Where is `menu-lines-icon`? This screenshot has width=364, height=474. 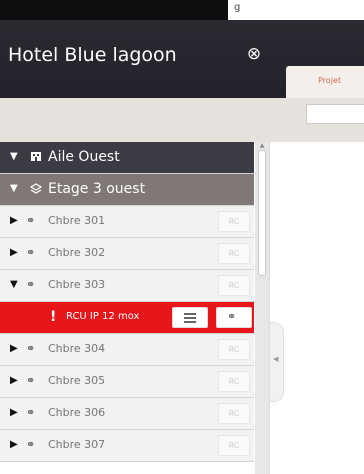
menu-lines-icon is located at coordinates (190, 318).